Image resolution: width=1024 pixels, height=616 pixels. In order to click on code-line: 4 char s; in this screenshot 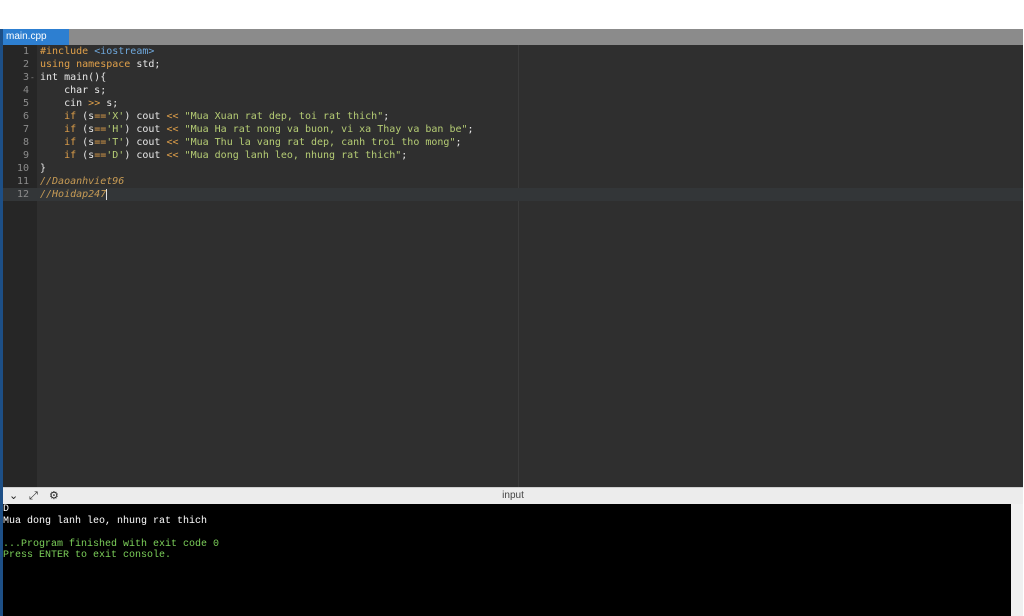, I will do `click(513, 90)`.